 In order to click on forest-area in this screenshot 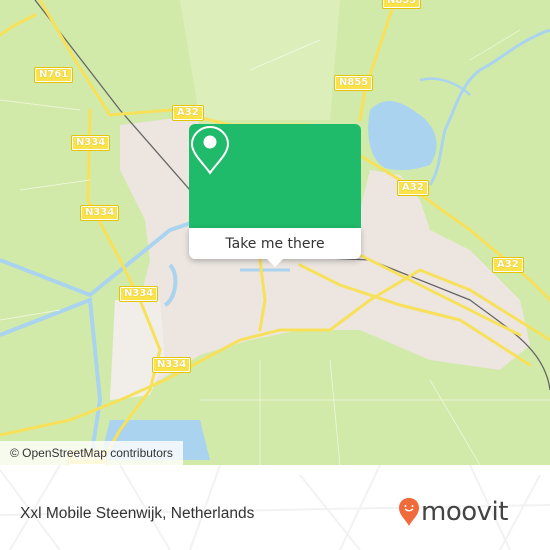, I will do `click(260, 60)`.